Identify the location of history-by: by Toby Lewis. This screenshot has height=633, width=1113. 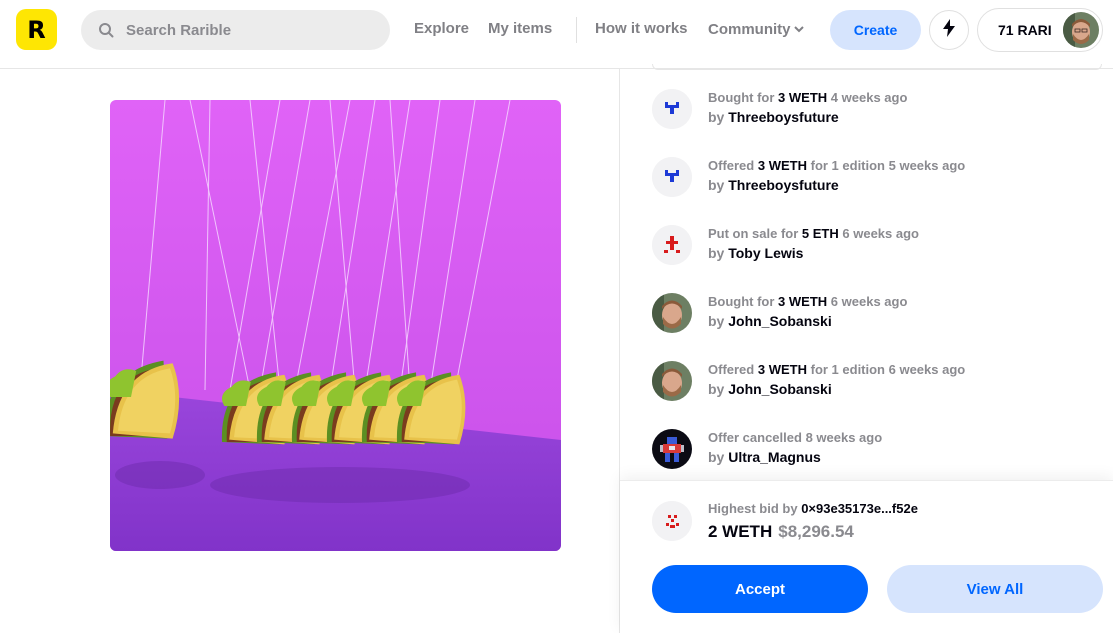
(756, 253).